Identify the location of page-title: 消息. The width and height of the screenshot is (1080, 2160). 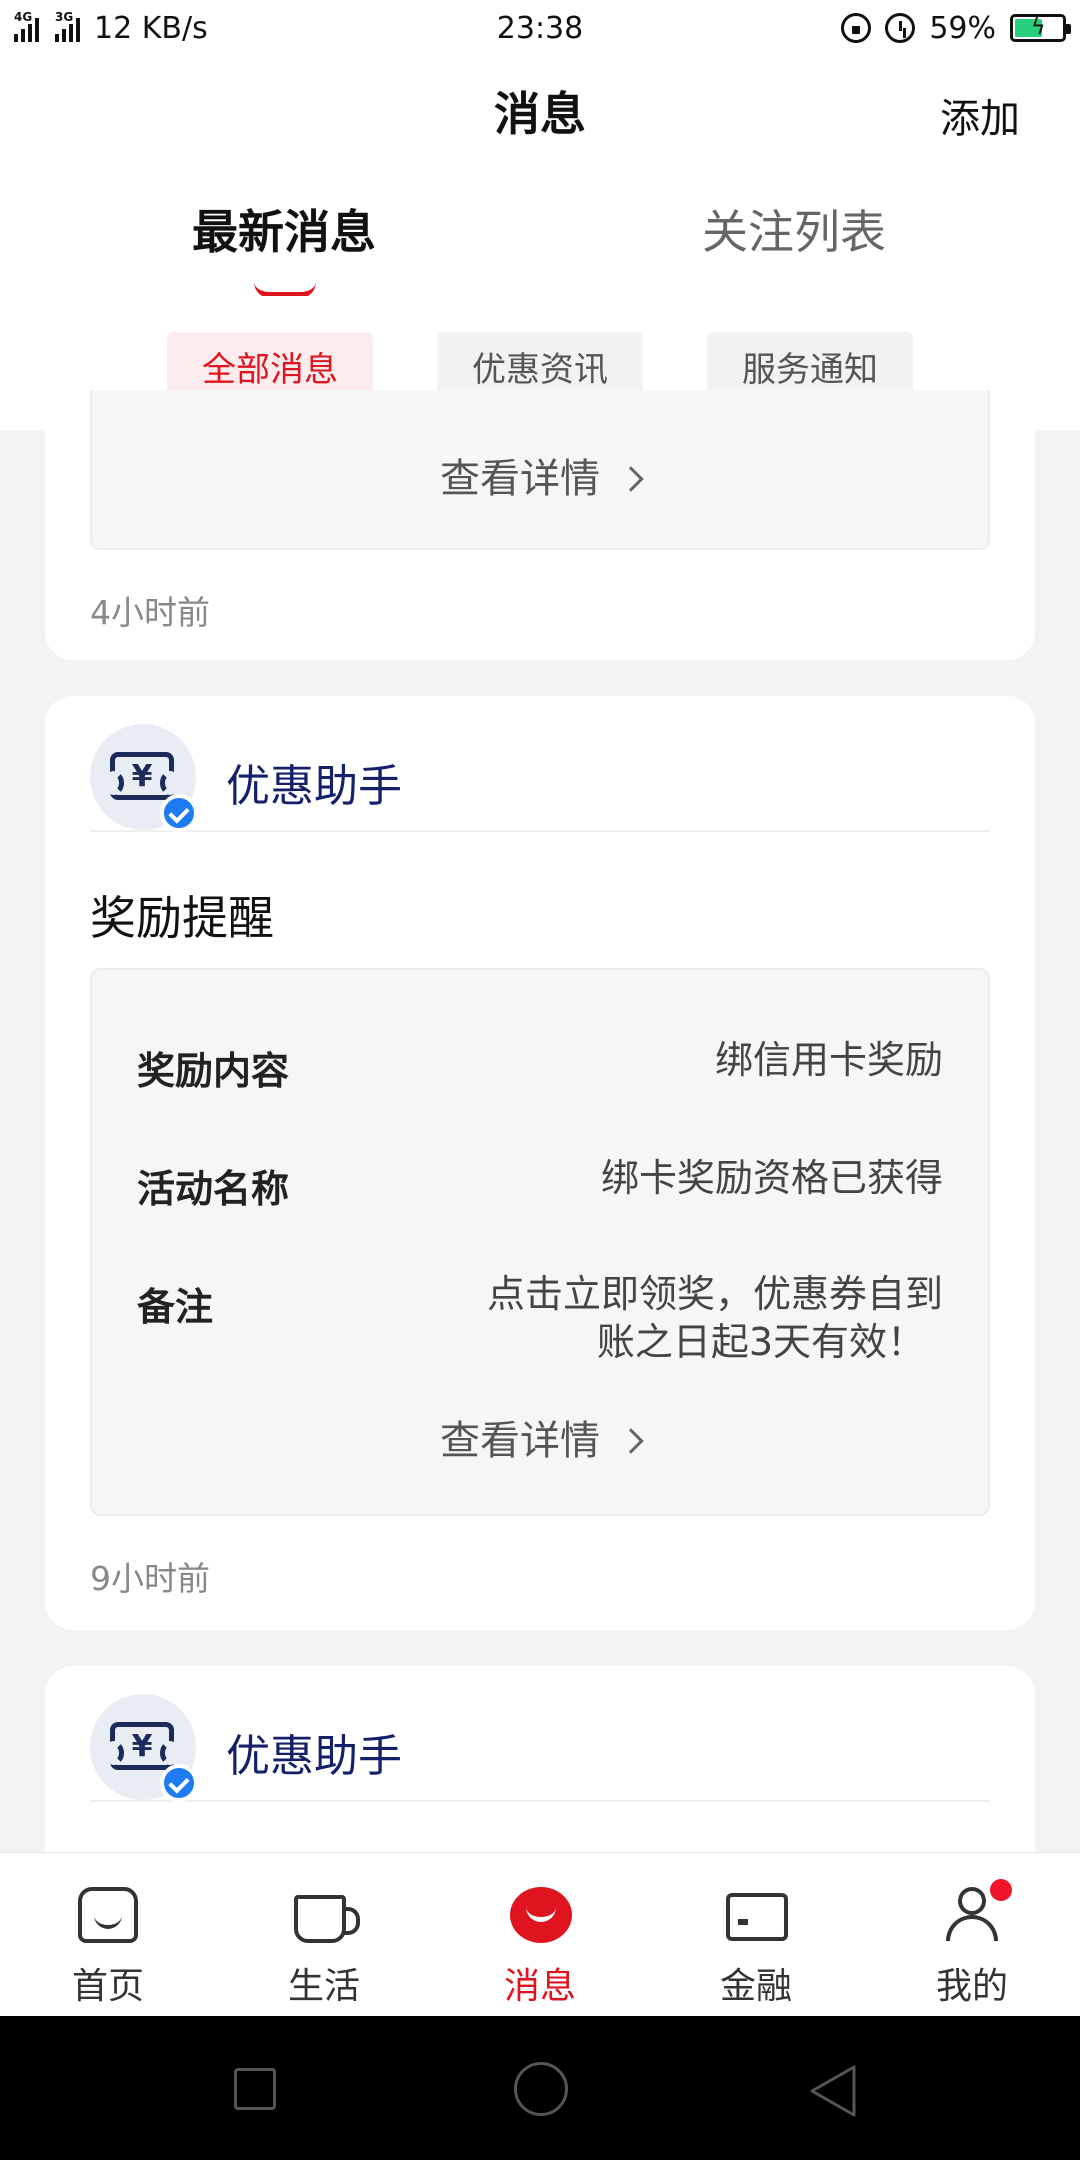
(540, 114).